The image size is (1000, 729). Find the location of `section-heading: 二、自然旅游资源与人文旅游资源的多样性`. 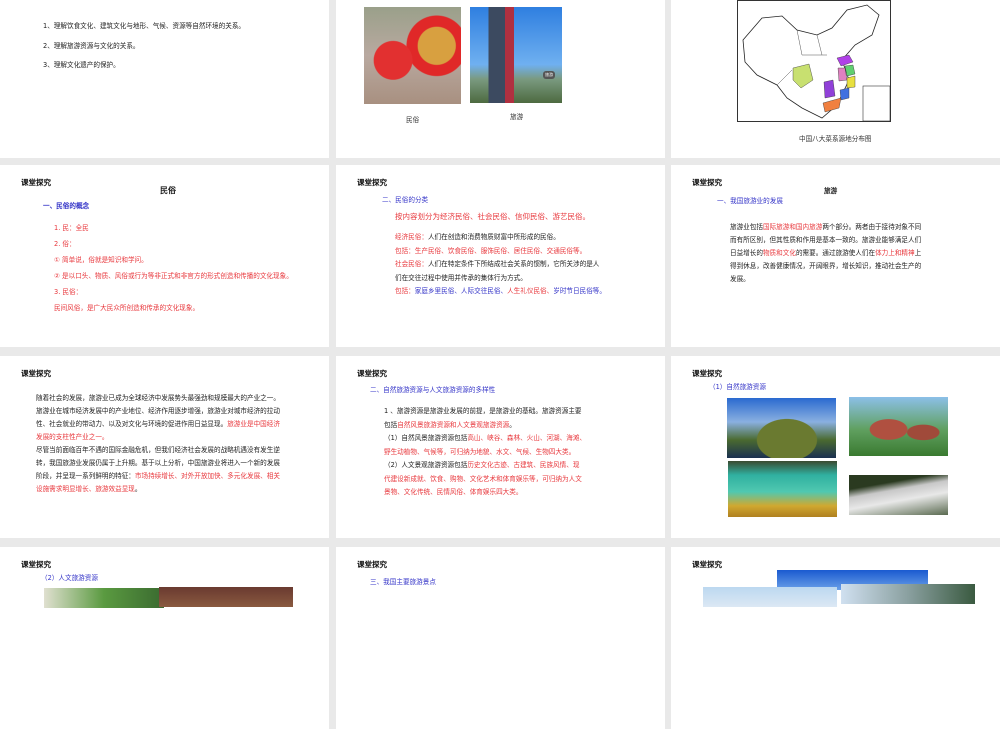

section-heading: 二、自然旅游资源与人文旅游资源的多样性 is located at coordinates (433, 390).